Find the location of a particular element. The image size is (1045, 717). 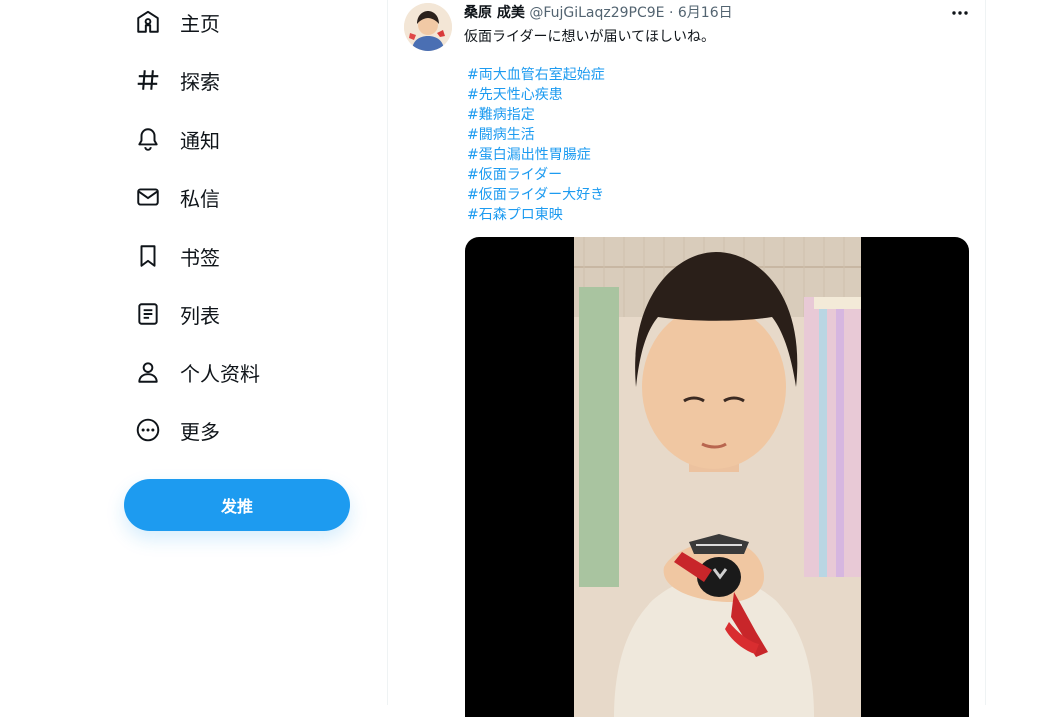

mail-icon is located at coordinates (148, 197).